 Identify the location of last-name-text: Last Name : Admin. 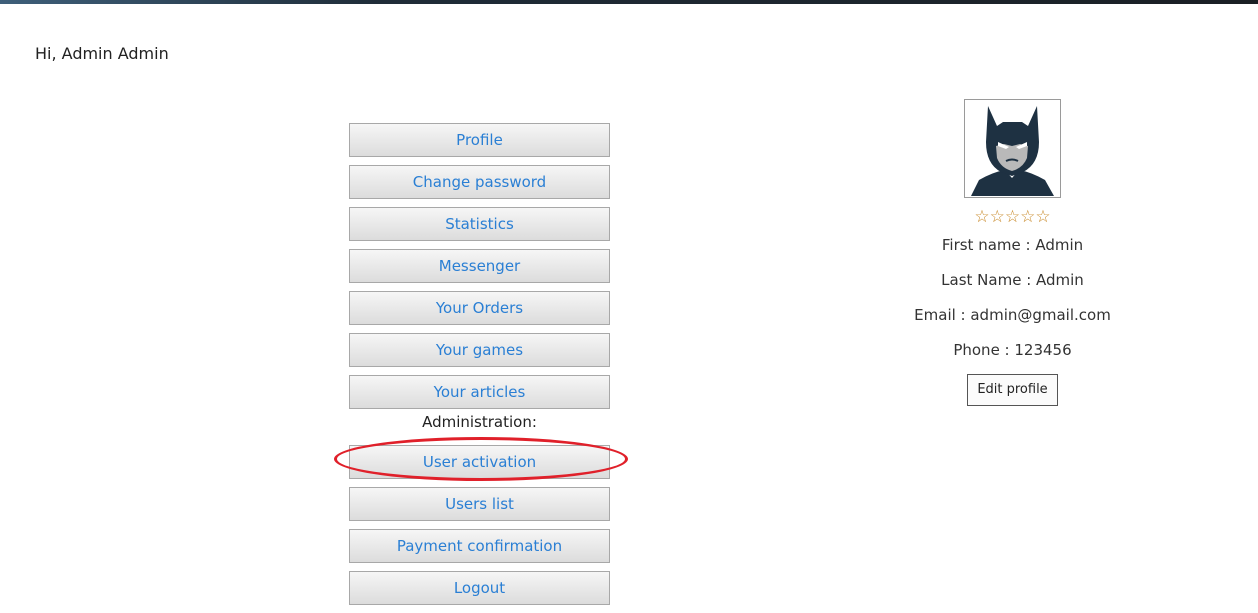
(1012, 280).